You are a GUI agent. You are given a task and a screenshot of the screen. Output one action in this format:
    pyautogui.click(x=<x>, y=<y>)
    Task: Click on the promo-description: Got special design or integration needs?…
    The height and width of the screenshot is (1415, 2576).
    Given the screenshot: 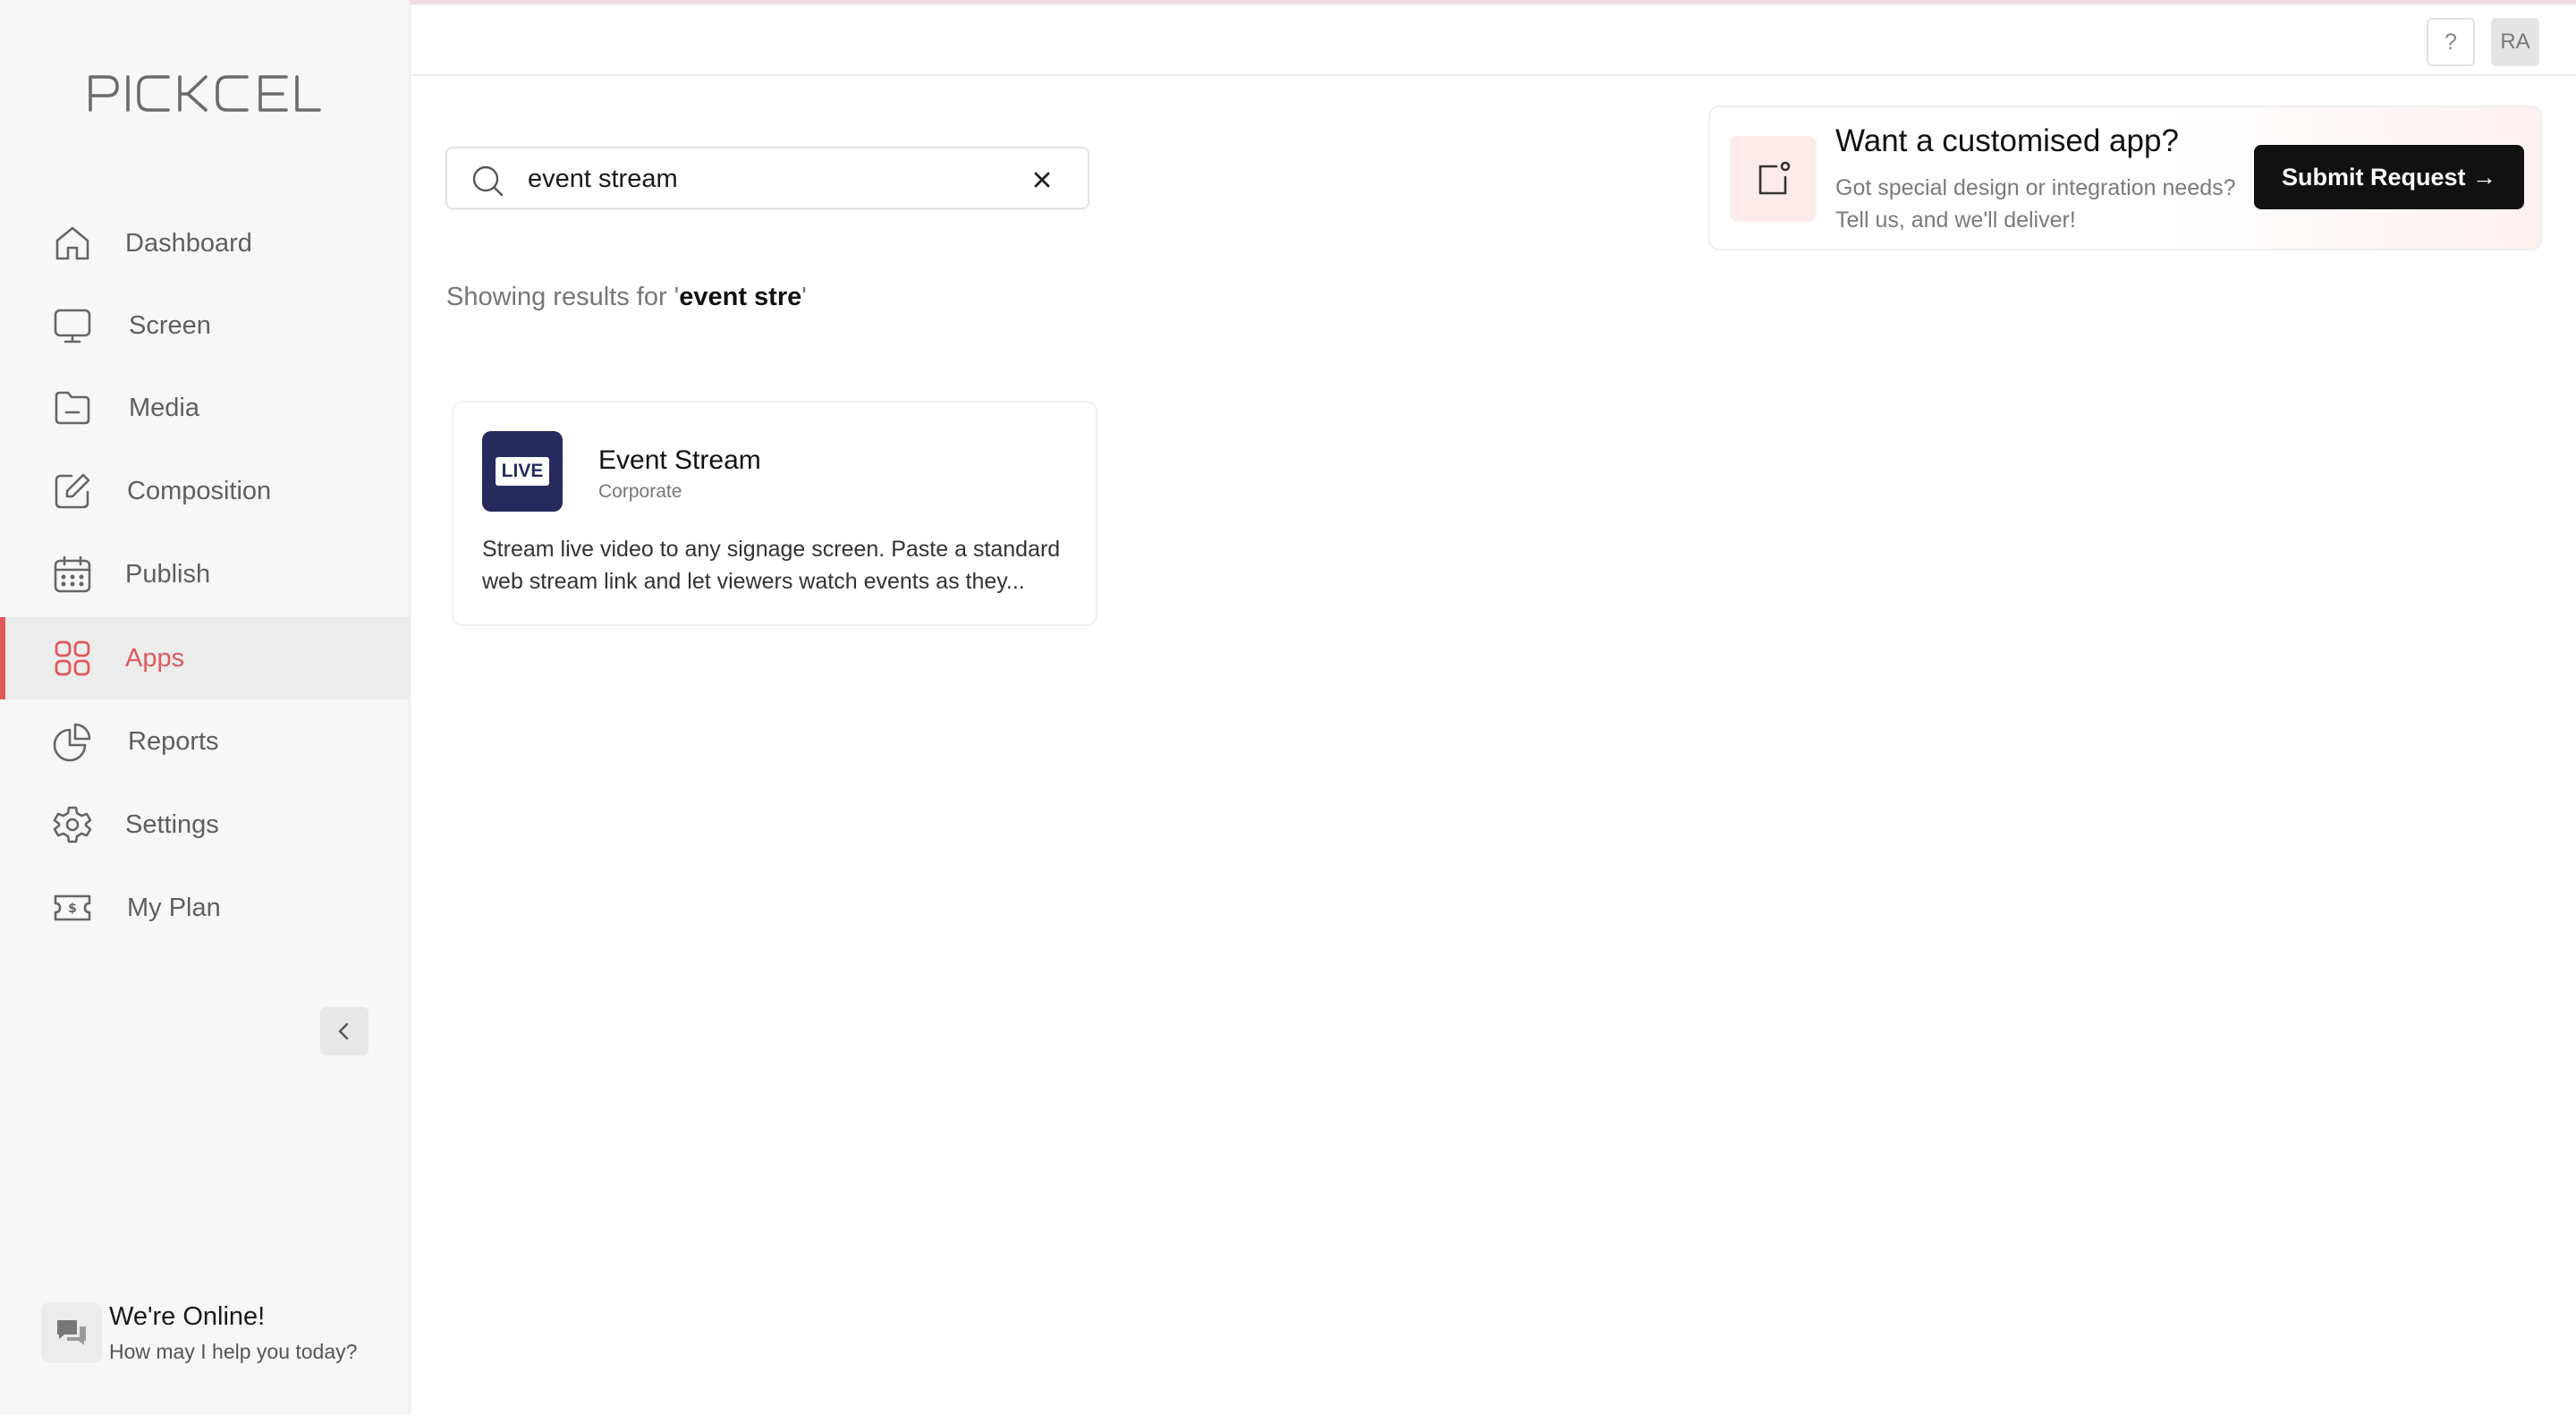 What is the action you would take?
    pyautogui.click(x=2035, y=204)
    